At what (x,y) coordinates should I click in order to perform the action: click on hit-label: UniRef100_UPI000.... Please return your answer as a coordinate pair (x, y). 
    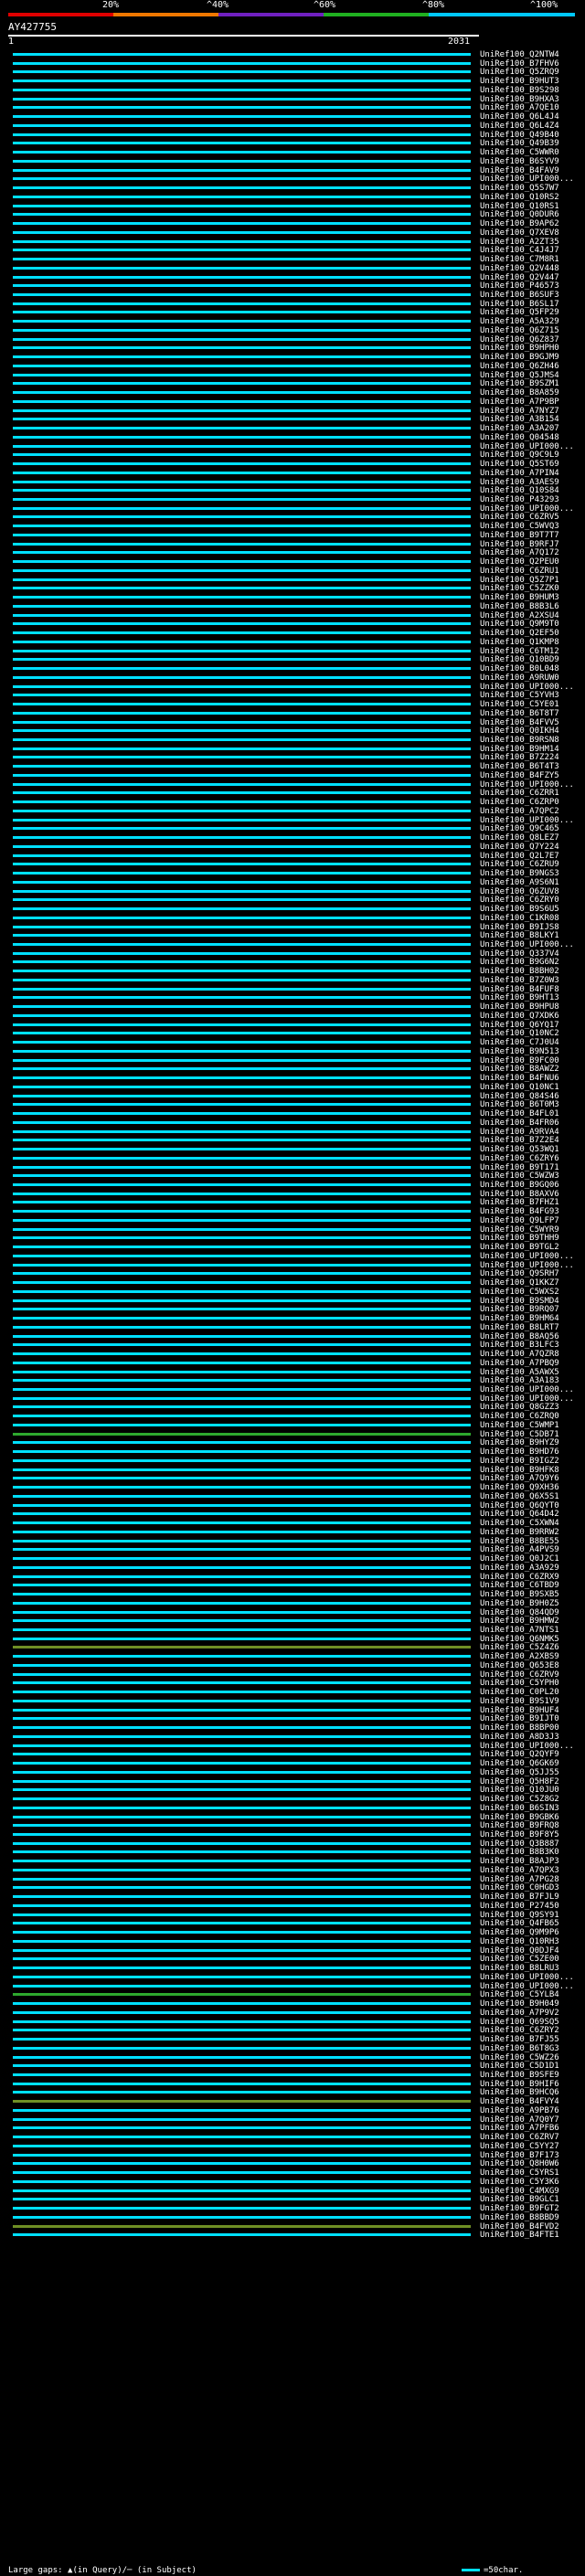
    Looking at the image, I should click on (527, 1256).